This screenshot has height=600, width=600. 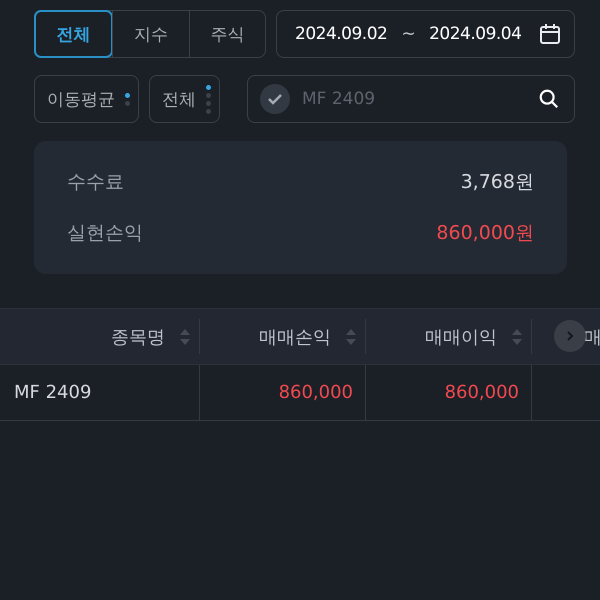 I want to click on select-dropdown: 전체, so click(x=184, y=99).